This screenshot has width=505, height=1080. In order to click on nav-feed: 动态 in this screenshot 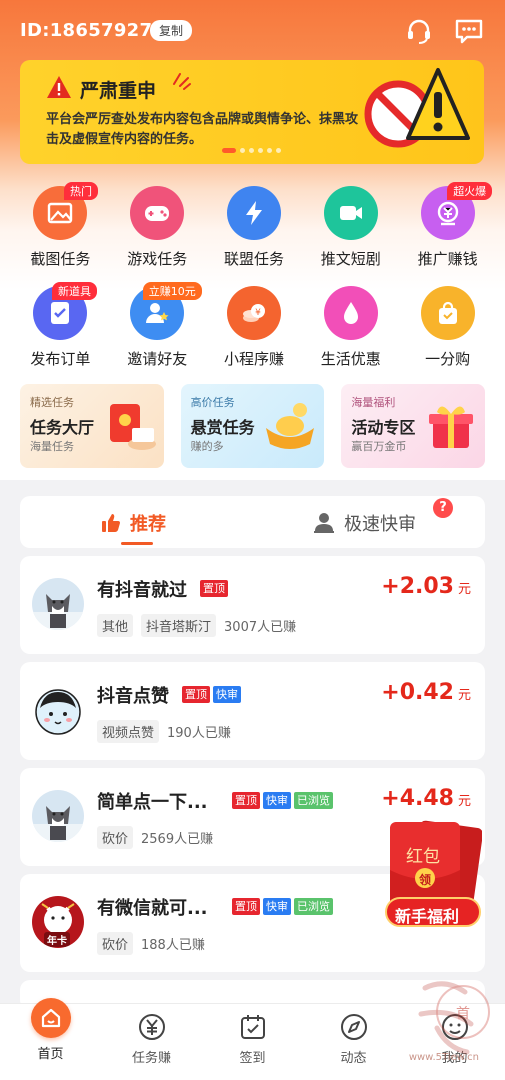, I will do `click(353, 1042)`.